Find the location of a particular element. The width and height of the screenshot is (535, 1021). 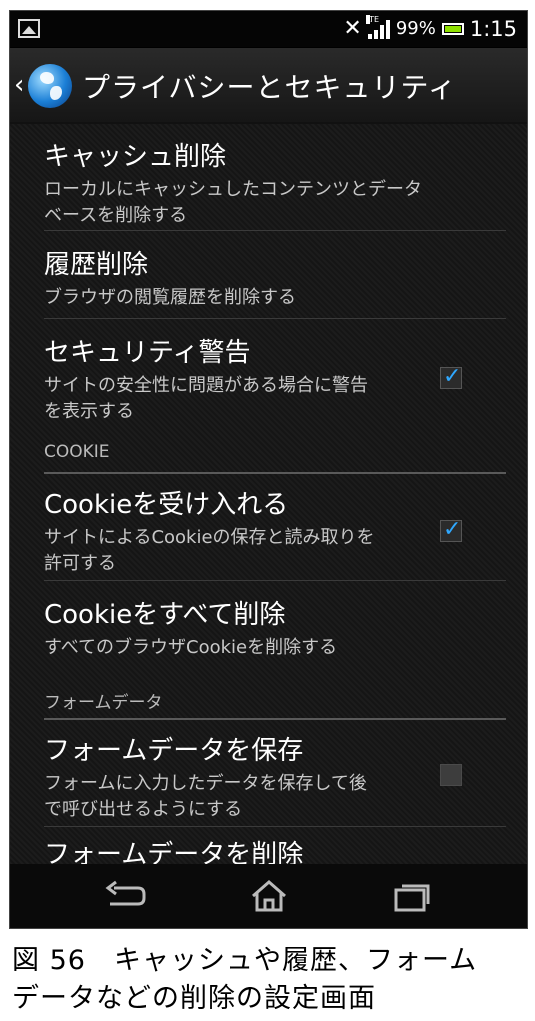

security-warnings-checkbox is located at coordinates (451, 376).